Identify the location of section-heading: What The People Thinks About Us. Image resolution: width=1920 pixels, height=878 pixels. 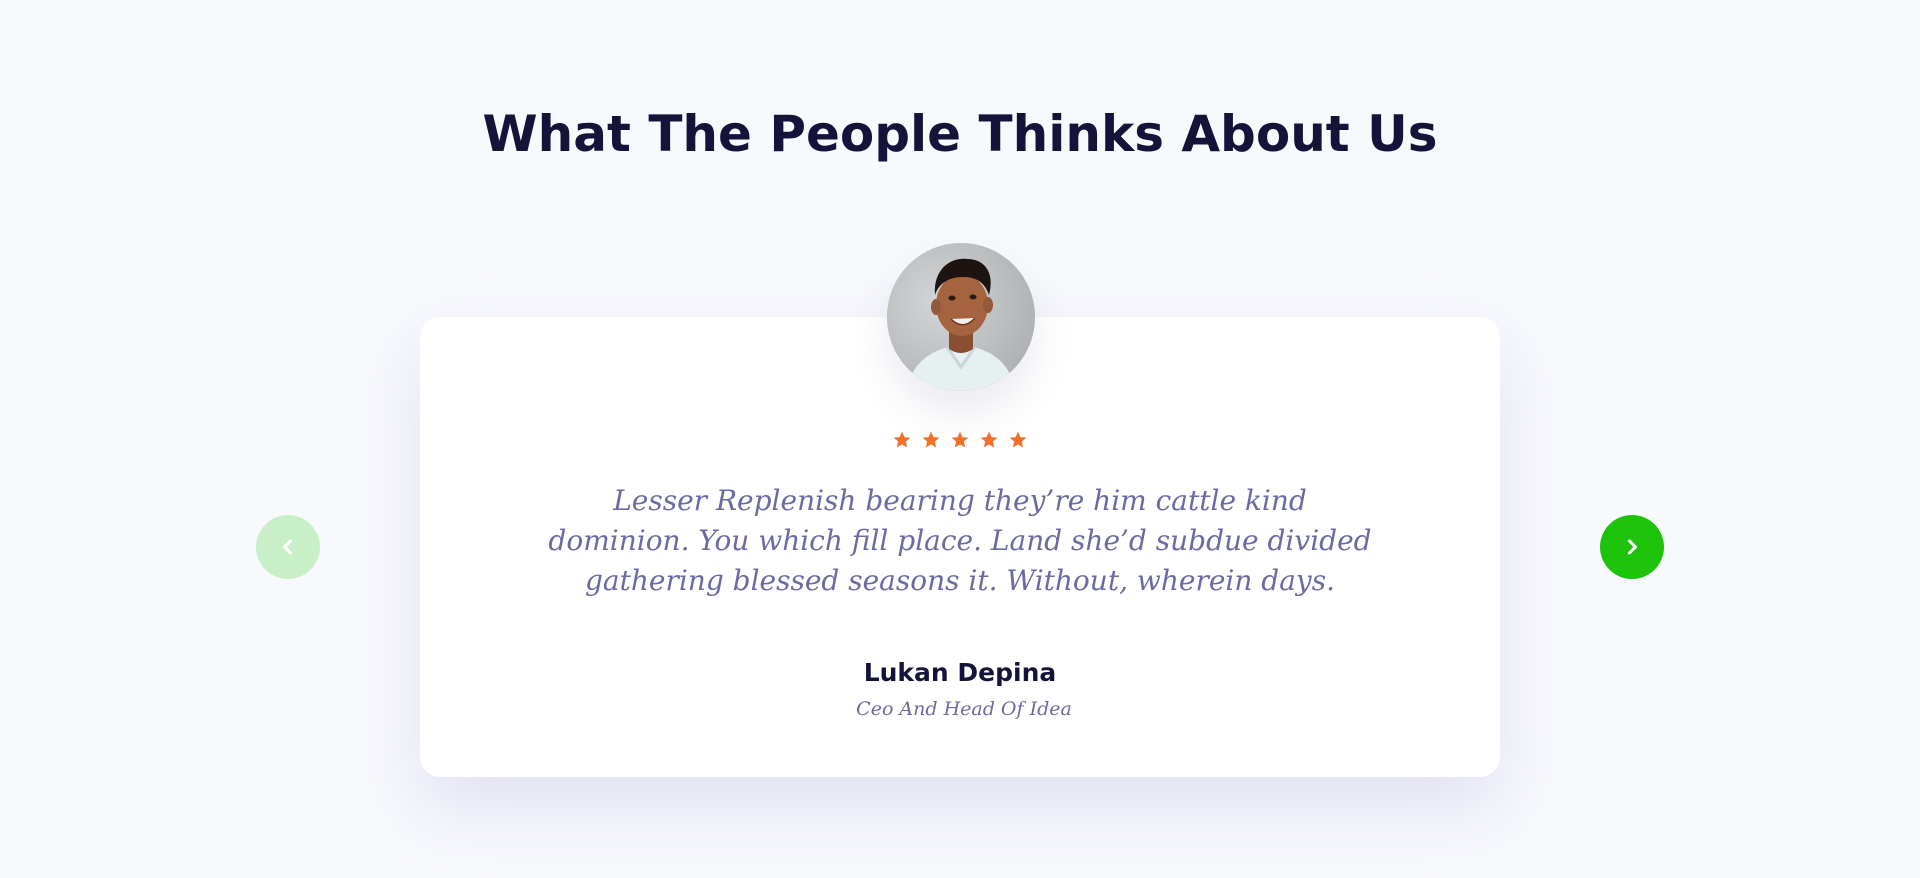
(960, 134).